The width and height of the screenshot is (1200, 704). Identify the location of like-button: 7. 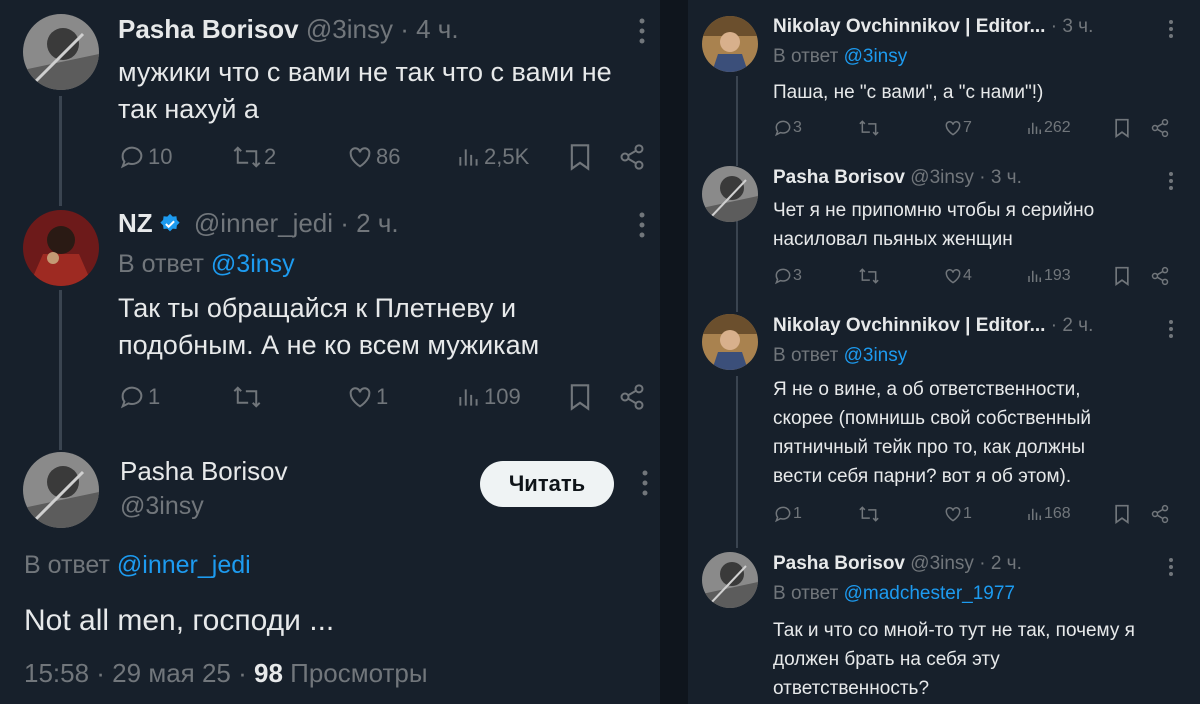
(957, 128).